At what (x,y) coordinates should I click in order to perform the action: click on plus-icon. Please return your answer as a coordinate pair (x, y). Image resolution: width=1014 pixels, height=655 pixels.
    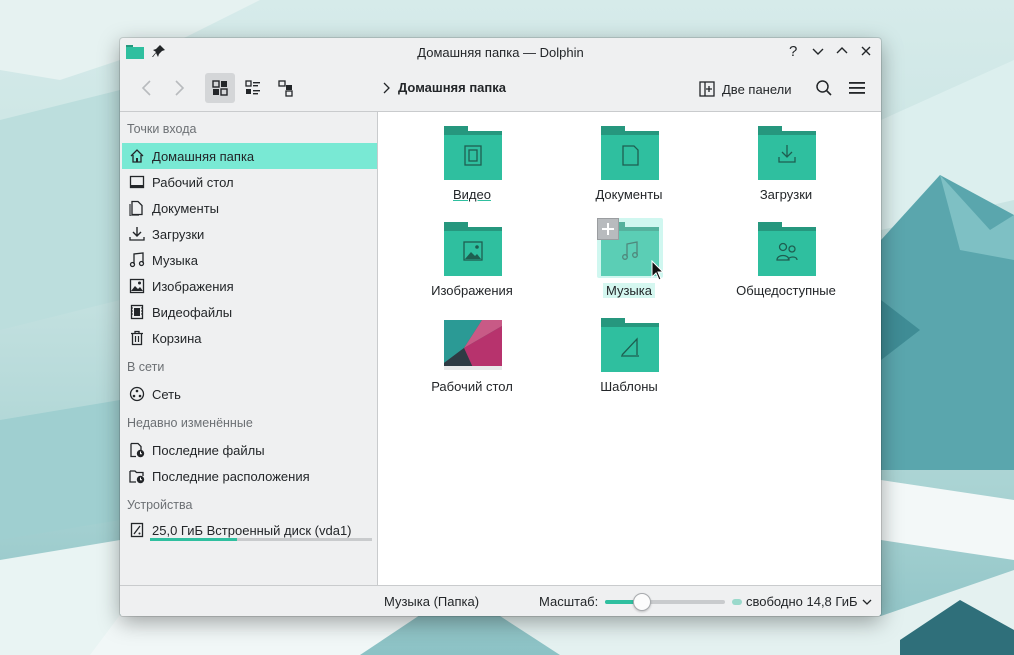
    Looking at the image, I should click on (608, 229).